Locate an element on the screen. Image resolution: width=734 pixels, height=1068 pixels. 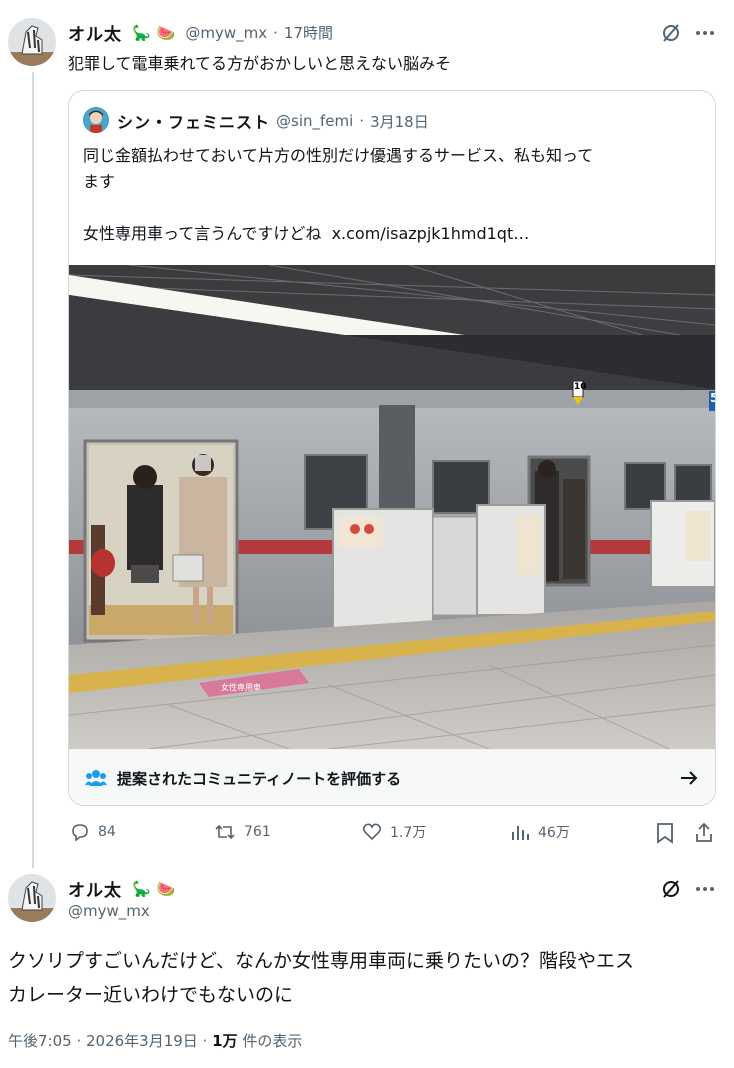
community-note-bar: 提案されたコミュニティノートを評価する is located at coordinates (392, 777).